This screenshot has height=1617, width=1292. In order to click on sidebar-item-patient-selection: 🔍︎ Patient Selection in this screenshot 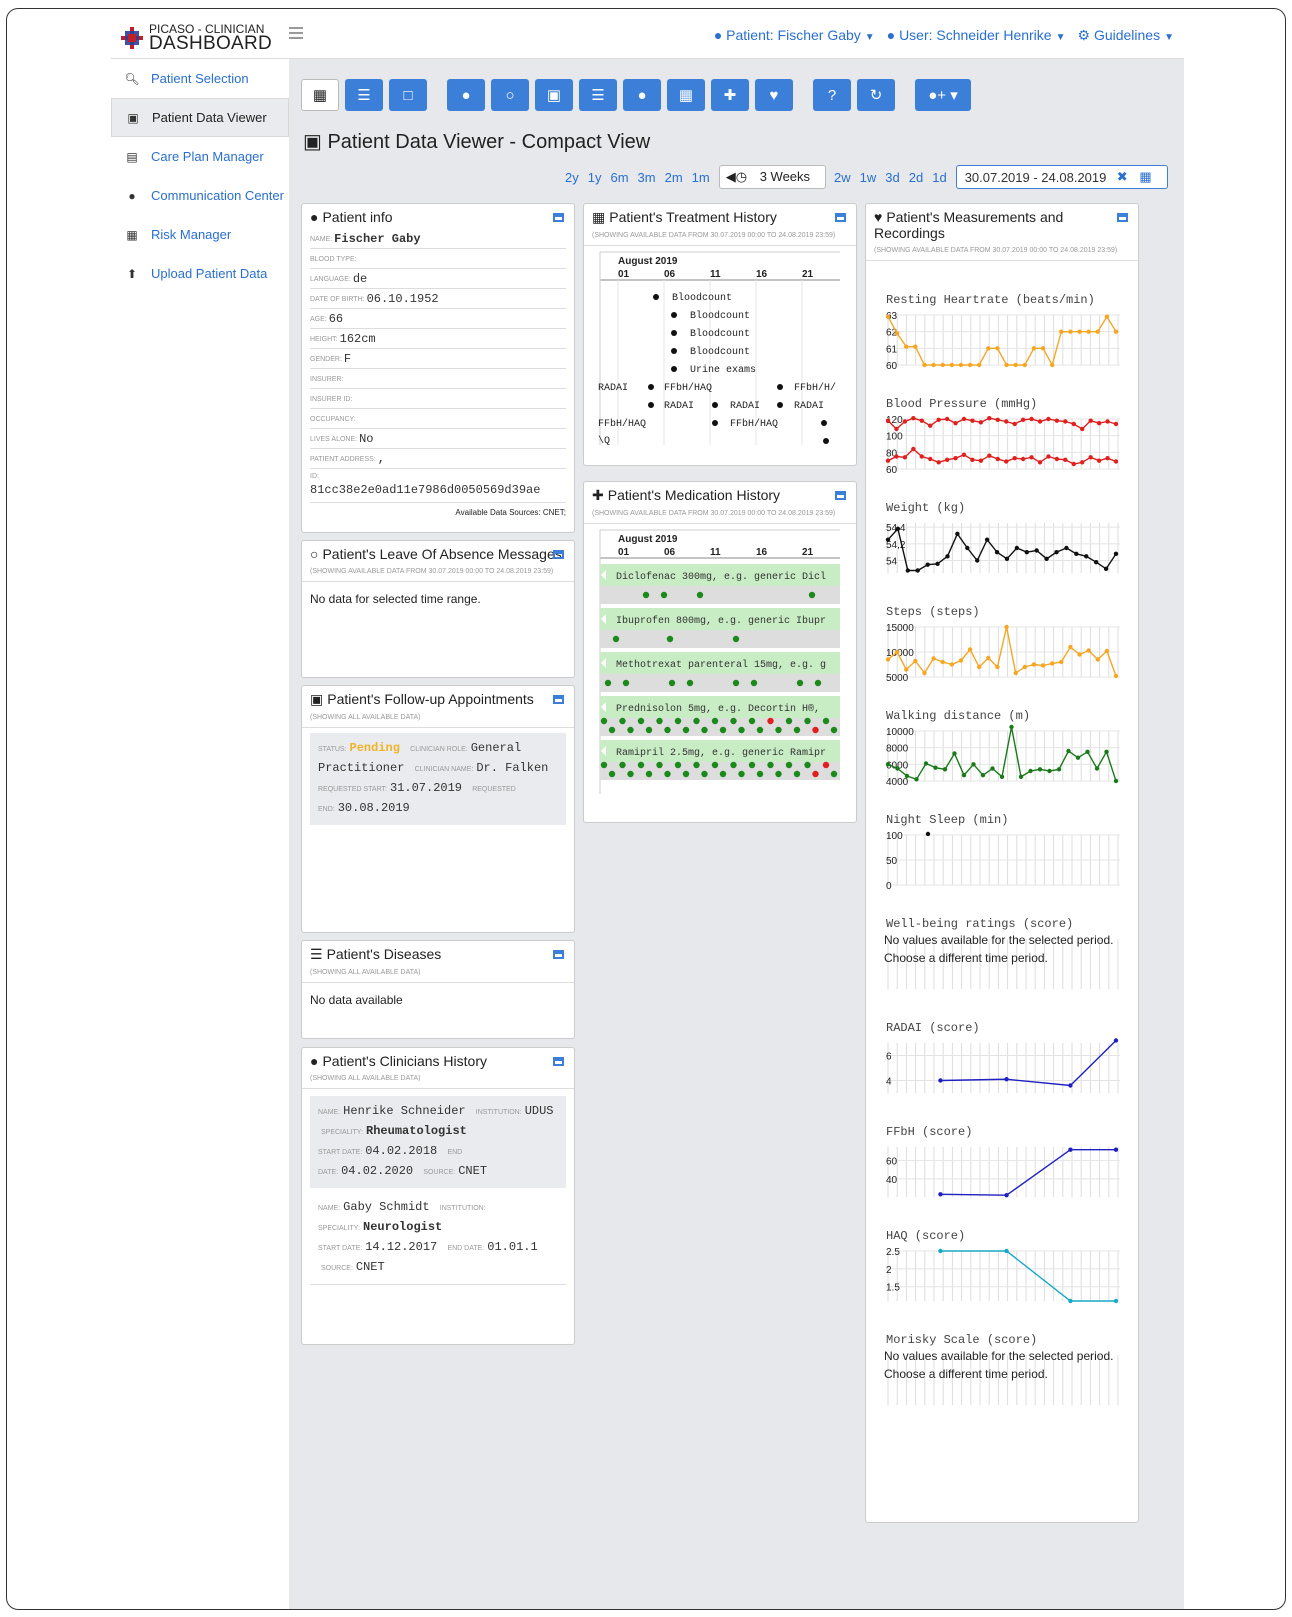, I will do `click(200, 78)`.